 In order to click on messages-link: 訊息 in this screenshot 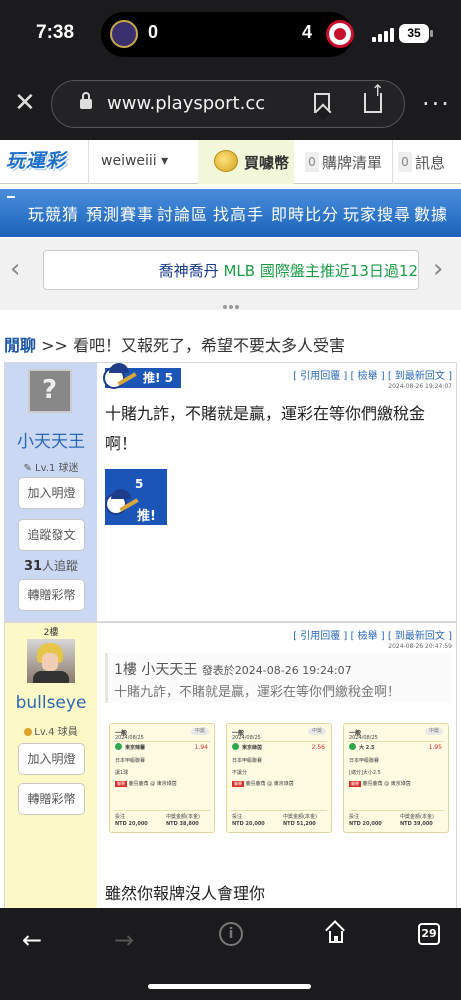, I will do `click(430, 162)`.